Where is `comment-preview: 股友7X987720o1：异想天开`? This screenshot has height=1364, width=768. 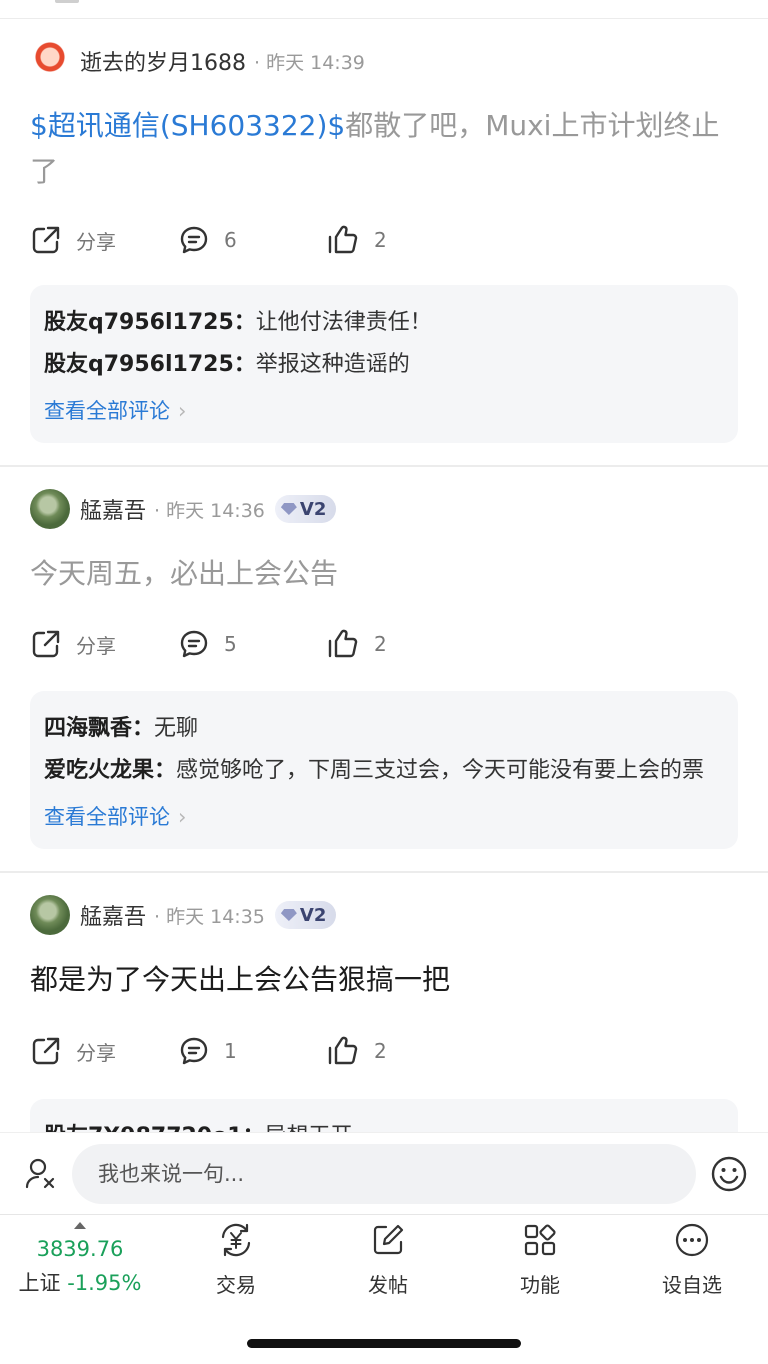
comment-preview: 股友7X987720o1：异想天开 is located at coordinates (384, 1115).